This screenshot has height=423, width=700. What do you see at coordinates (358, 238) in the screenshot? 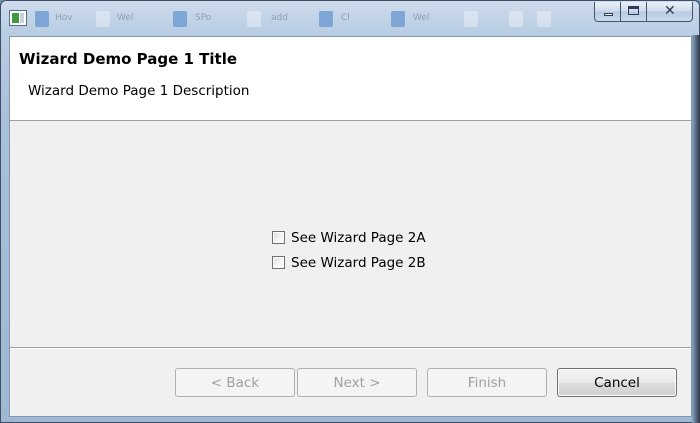
I see `option-label: See Wizard Page 2A` at bounding box center [358, 238].